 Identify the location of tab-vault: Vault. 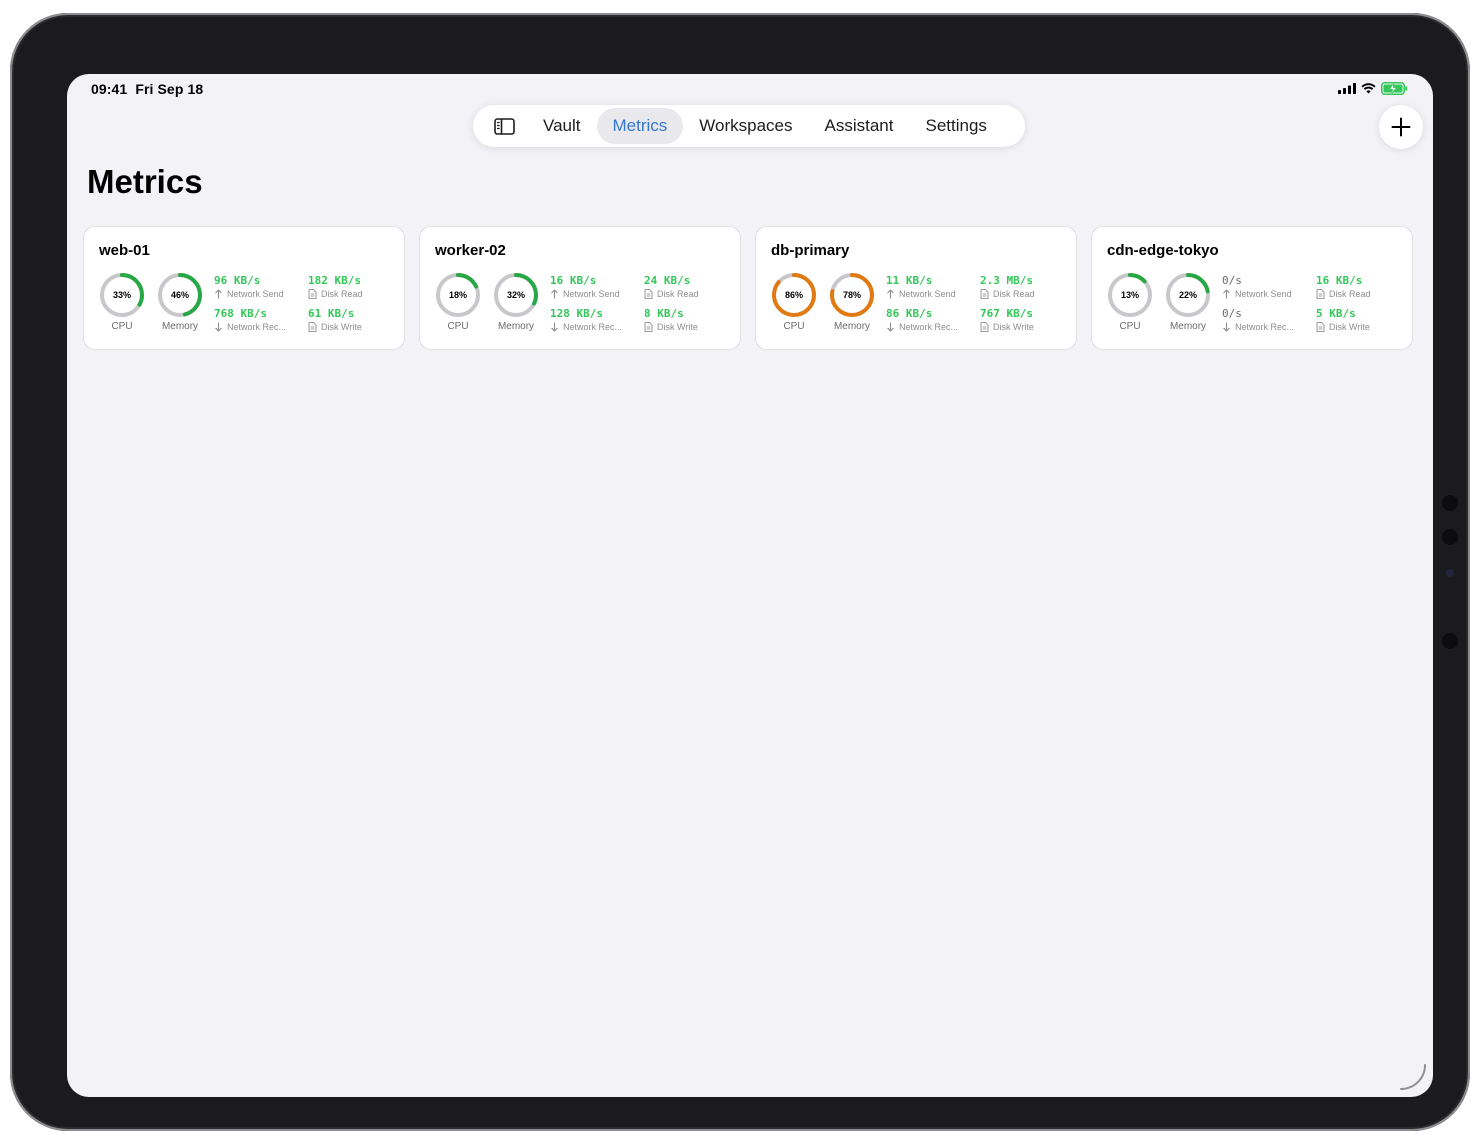
(562, 126).